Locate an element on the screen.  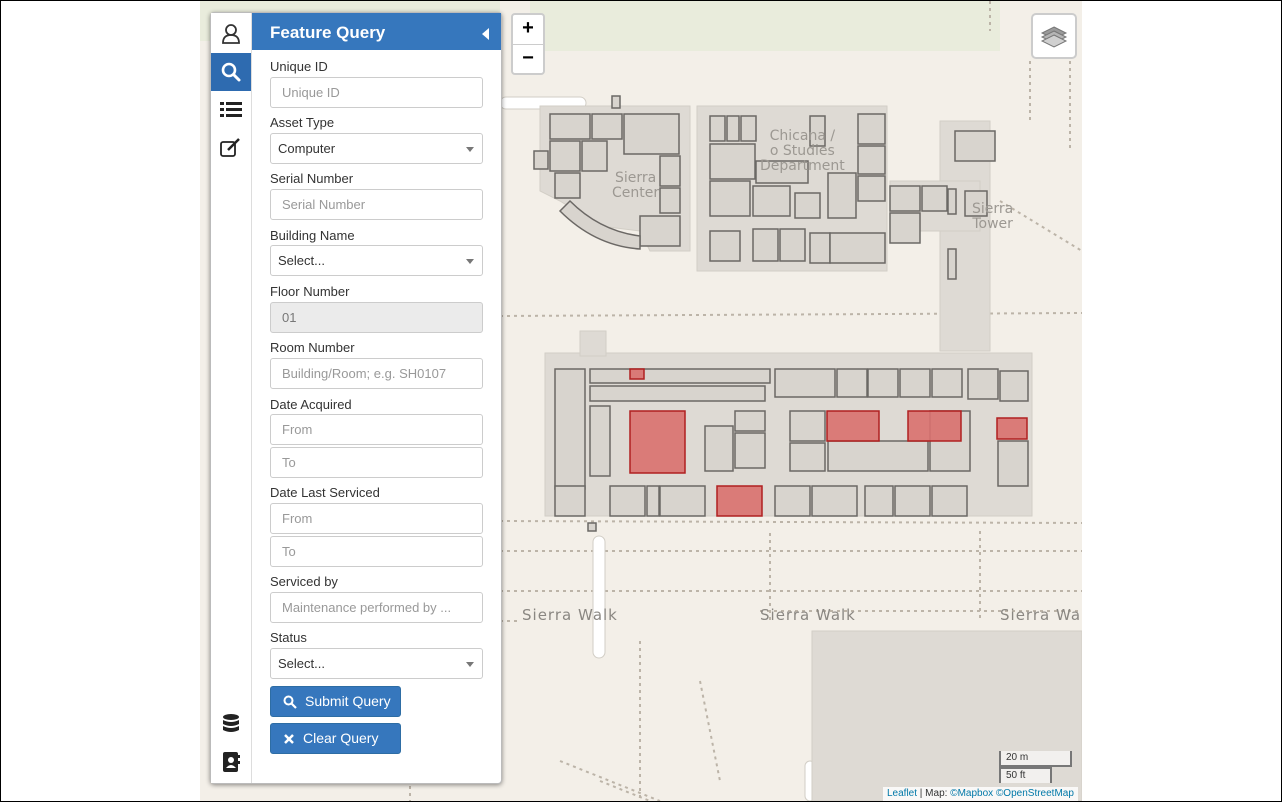
list-icon is located at coordinates (231, 109).